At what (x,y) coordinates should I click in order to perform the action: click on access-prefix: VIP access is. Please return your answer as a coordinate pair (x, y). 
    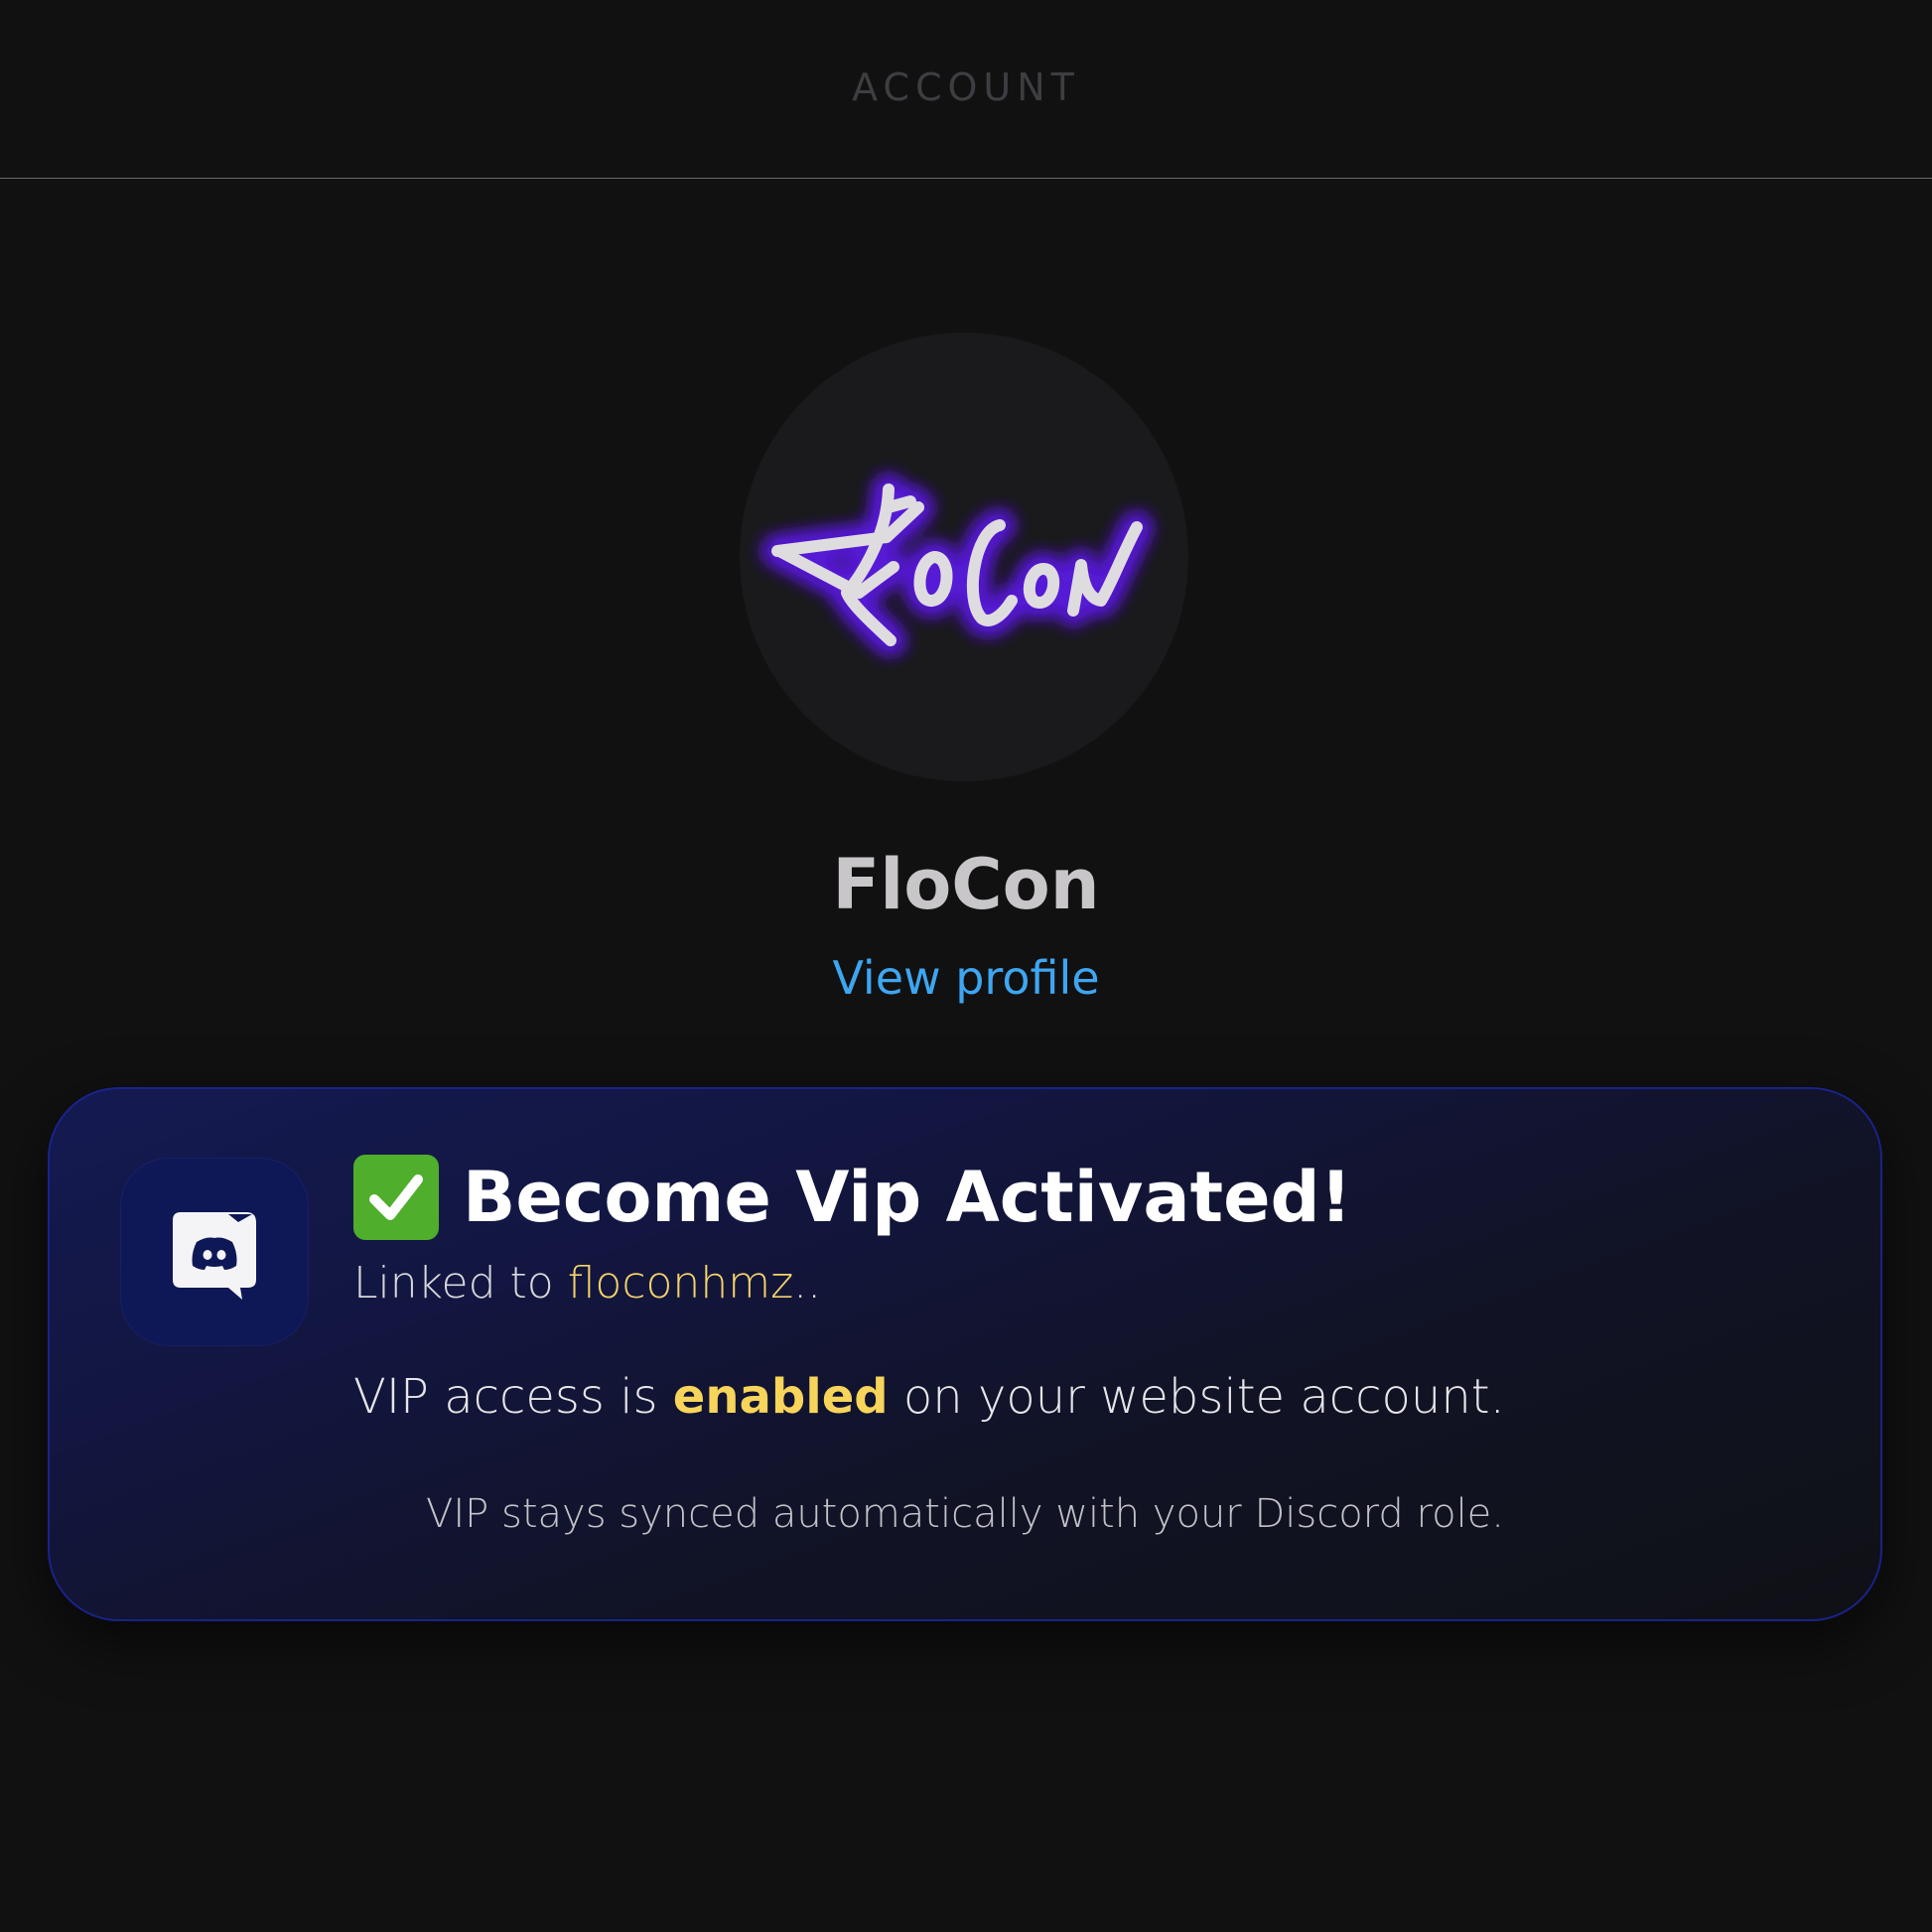
    Looking at the image, I should click on (513, 1397).